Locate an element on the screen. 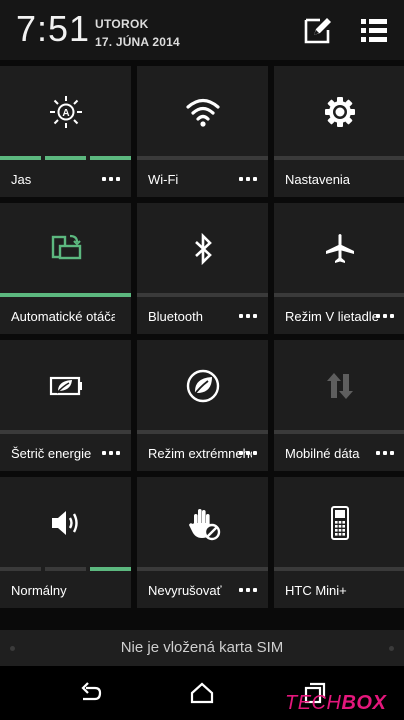 This screenshot has height=720, width=404. tile-htc-mini: HTC Mini+ is located at coordinates (339, 542).